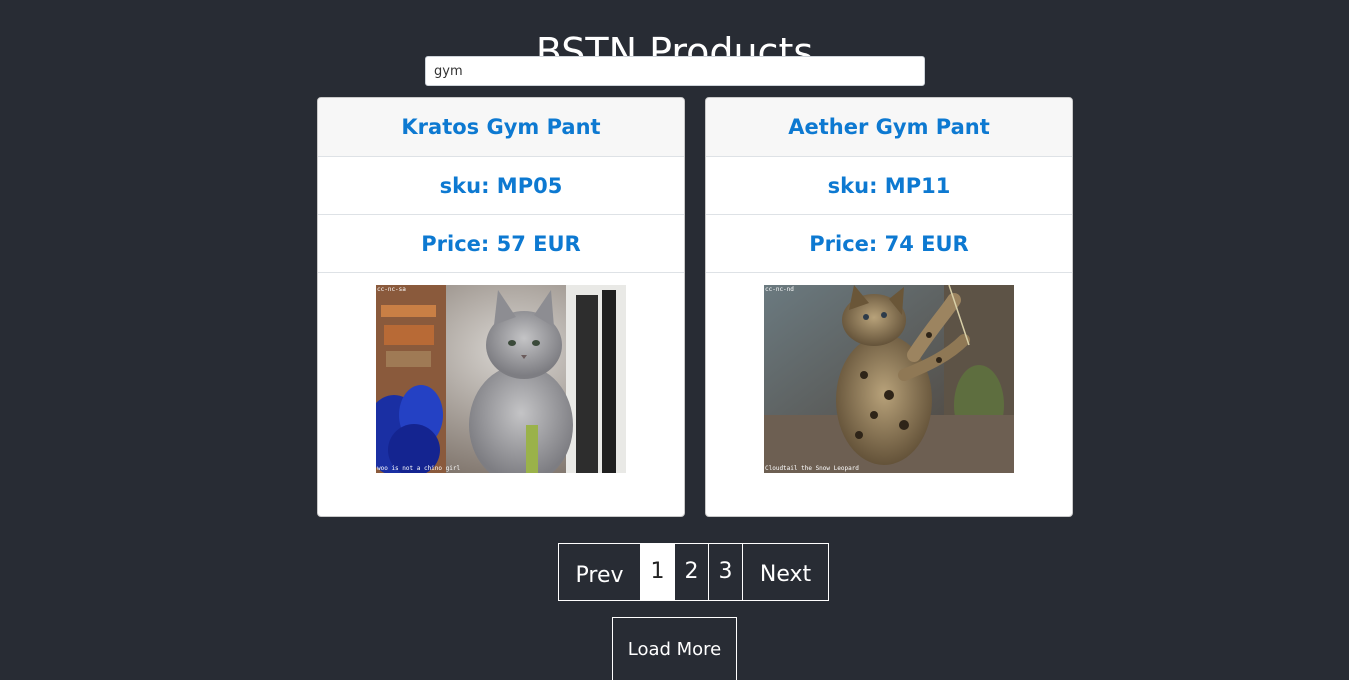 The width and height of the screenshot is (1349, 680). Describe the element at coordinates (785, 572) in the screenshot. I see `next-page-button: Next` at that location.